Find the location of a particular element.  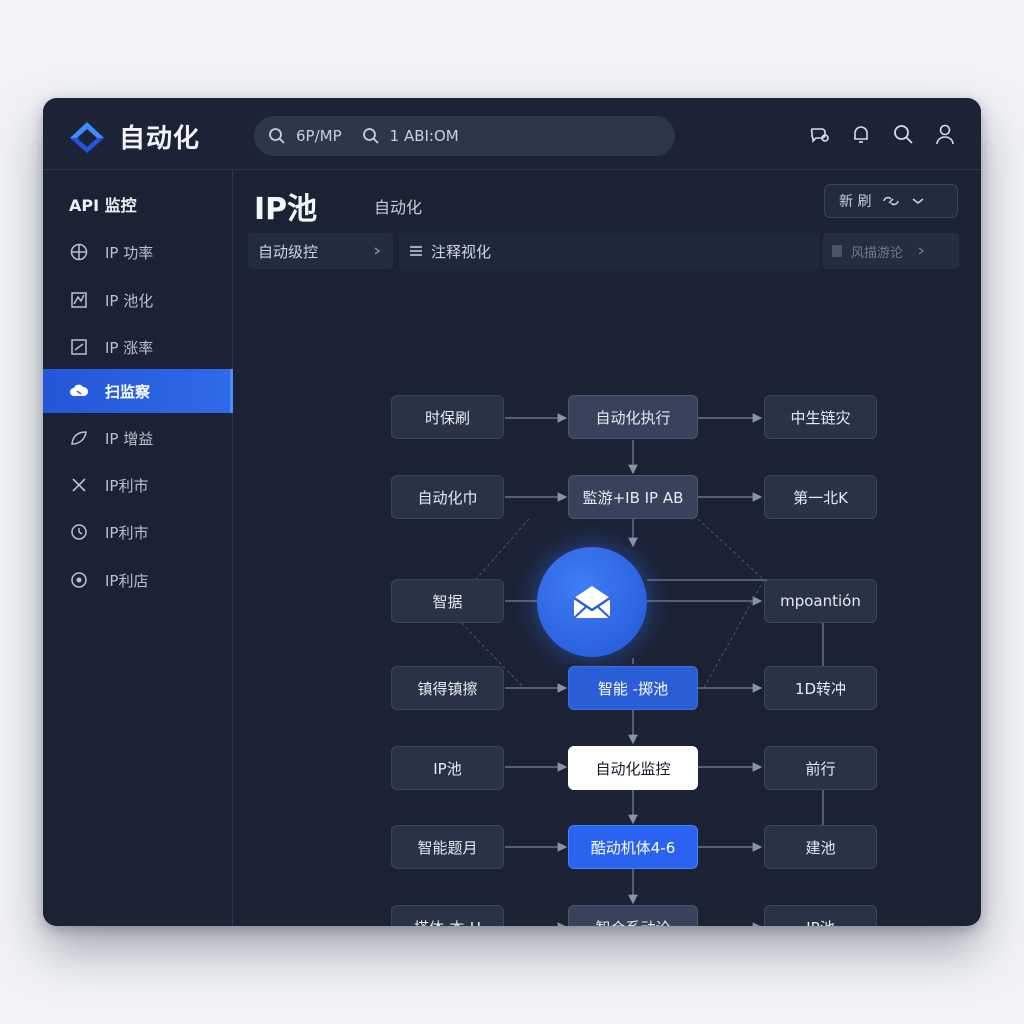

flow-node-left-7: 搭体-本-H is located at coordinates (447, 915).